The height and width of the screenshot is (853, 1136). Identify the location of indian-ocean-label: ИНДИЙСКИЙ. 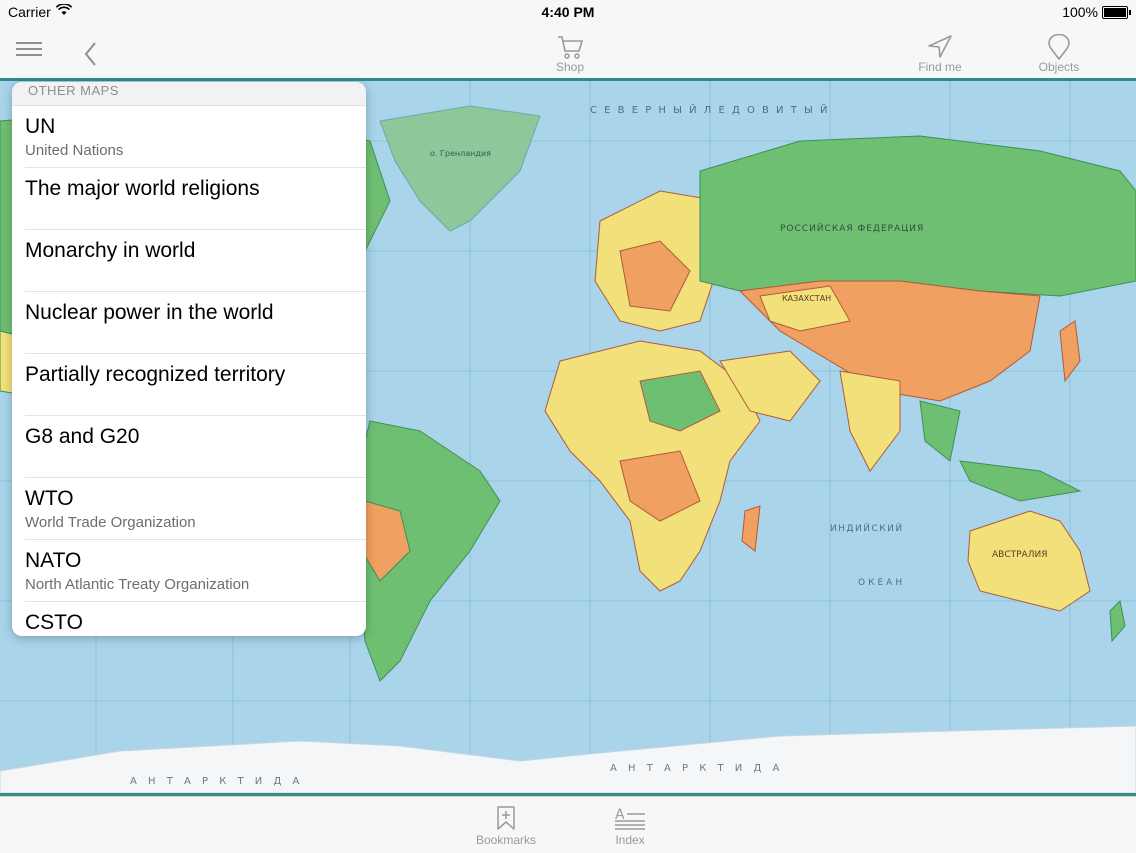
(867, 528).